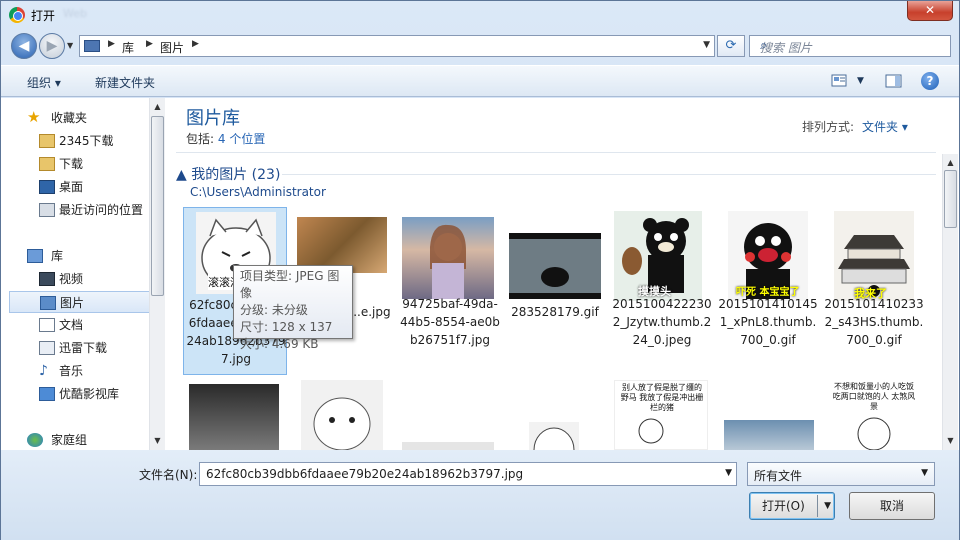  I want to click on new-folder-button: 新建文件夹, so click(125, 82).